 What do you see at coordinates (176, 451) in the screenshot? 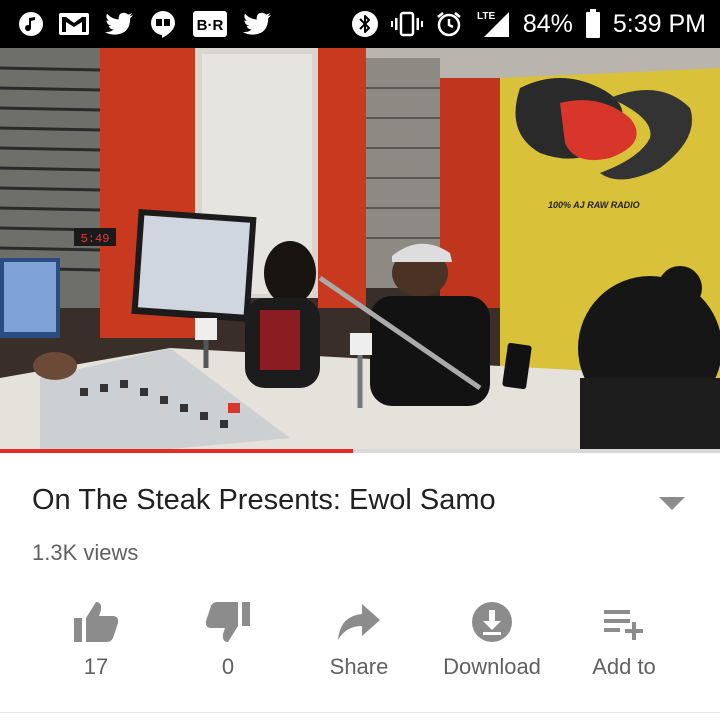
I see `video-progress-fill` at bounding box center [176, 451].